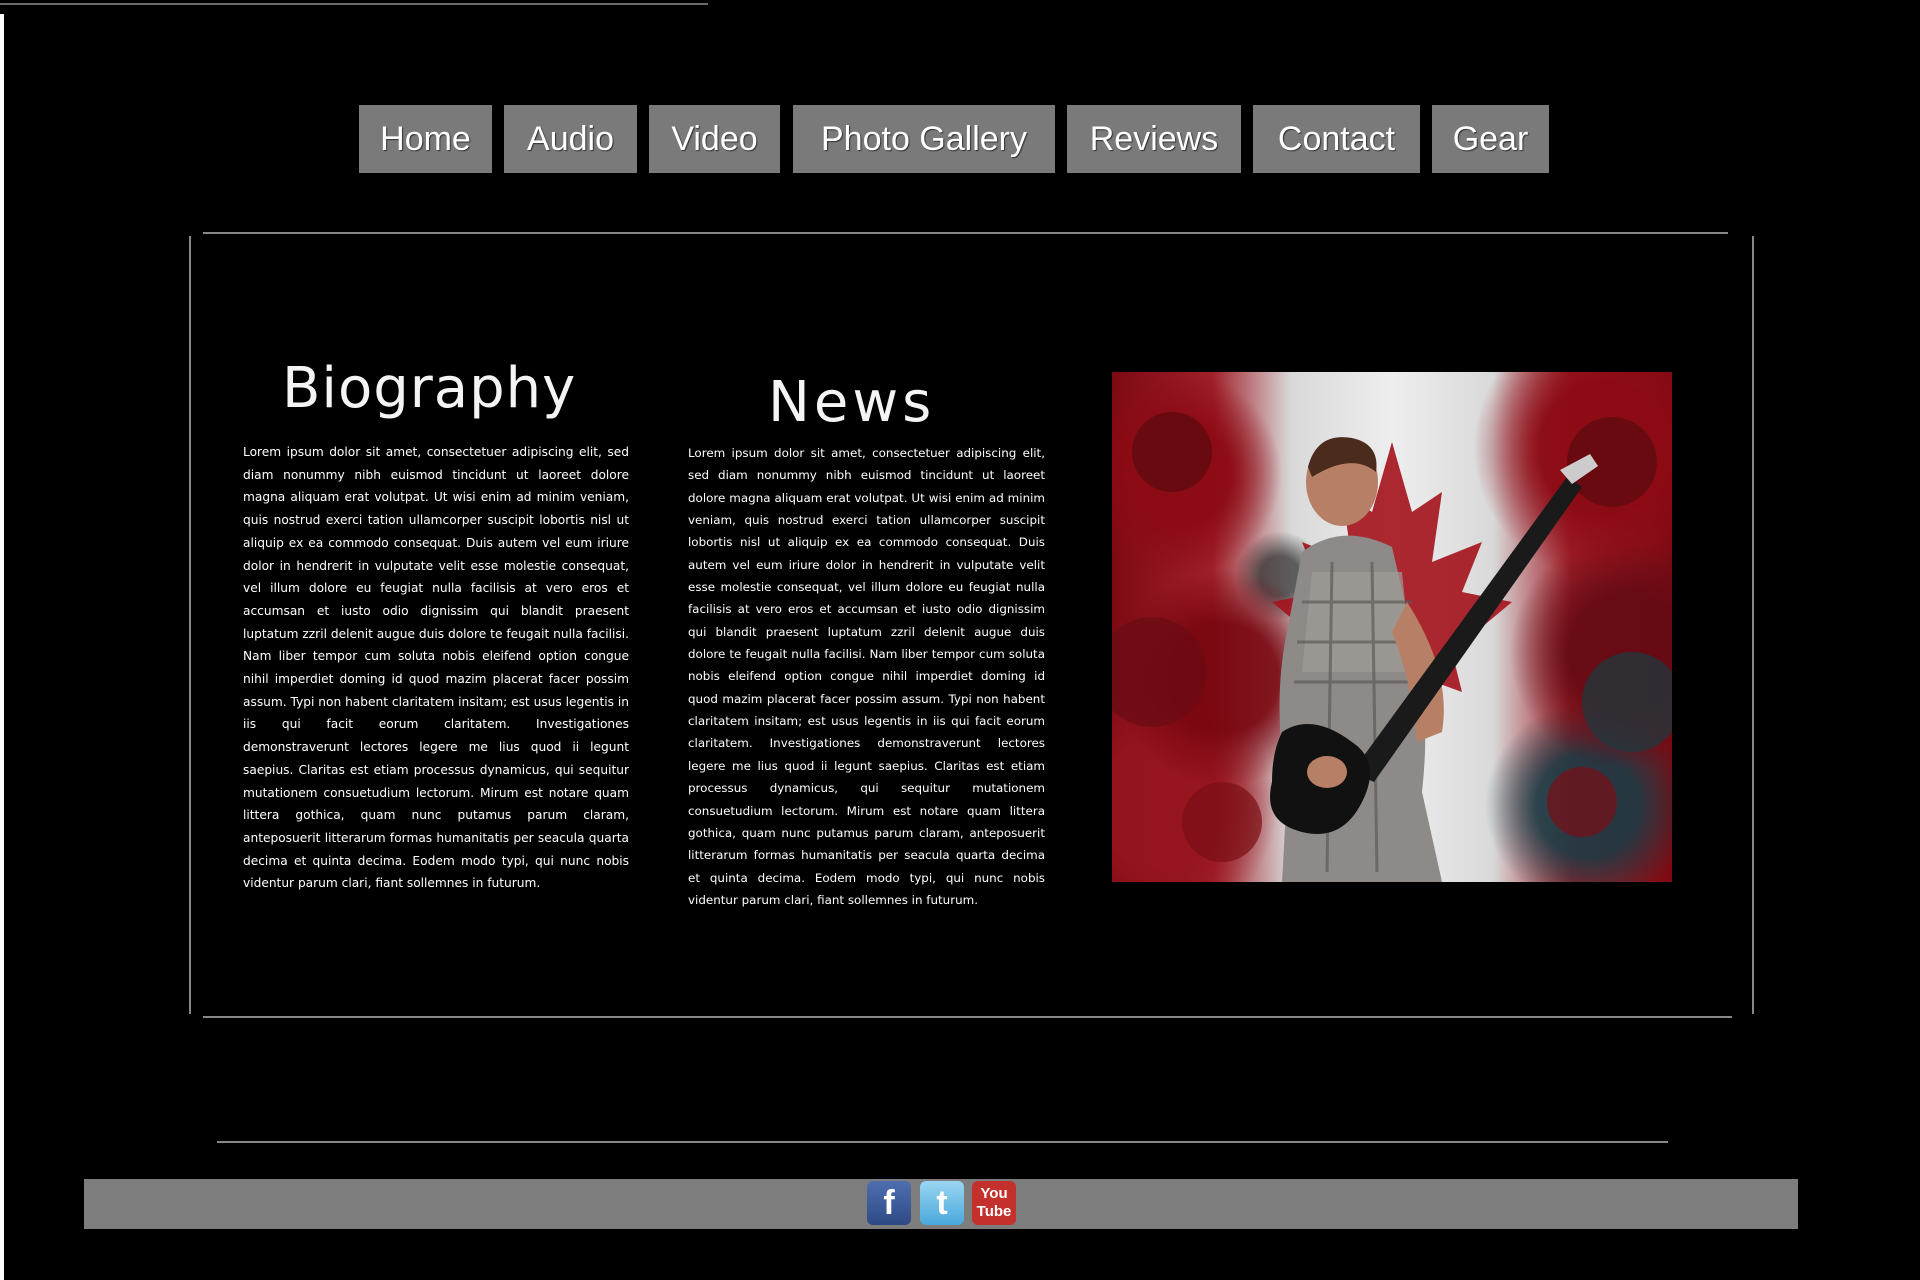 This screenshot has width=1920, height=1280. What do you see at coordinates (429, 388) in the screenshot?
I see `biography-heading: Biography` at bounding box center [429, 388].